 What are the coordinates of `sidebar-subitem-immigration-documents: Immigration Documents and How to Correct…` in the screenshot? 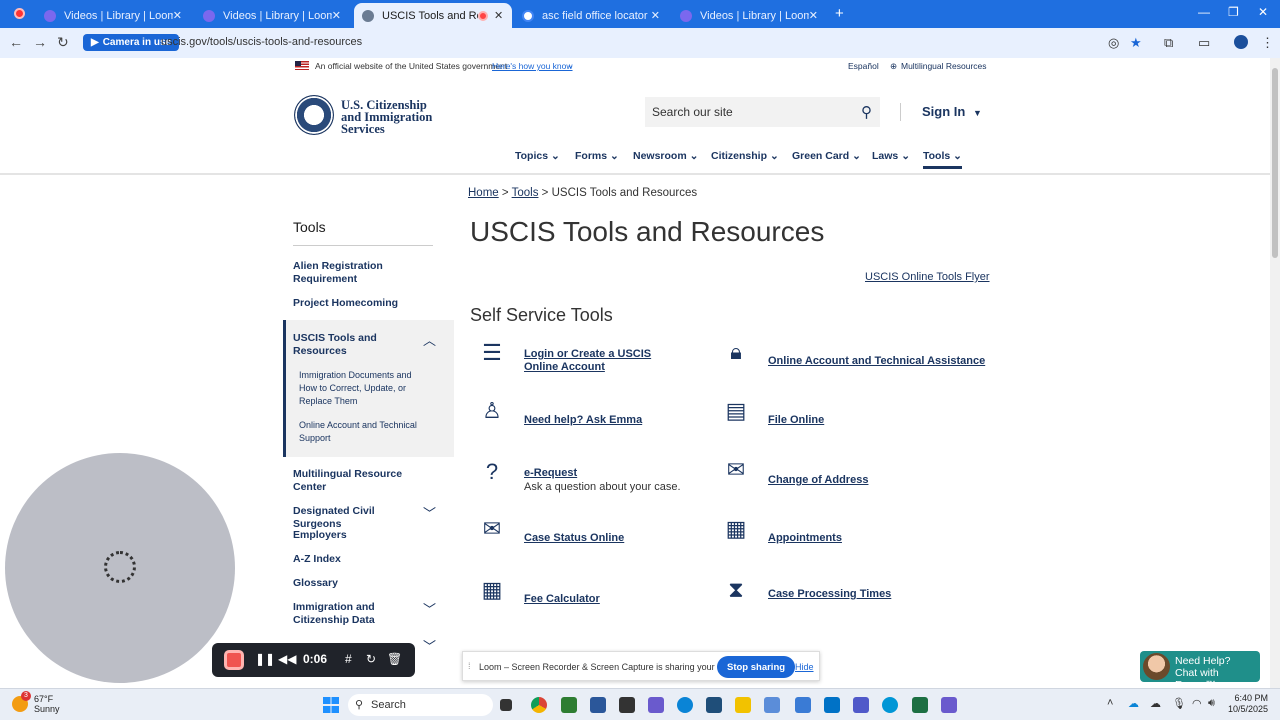 It's located at (364, 388).